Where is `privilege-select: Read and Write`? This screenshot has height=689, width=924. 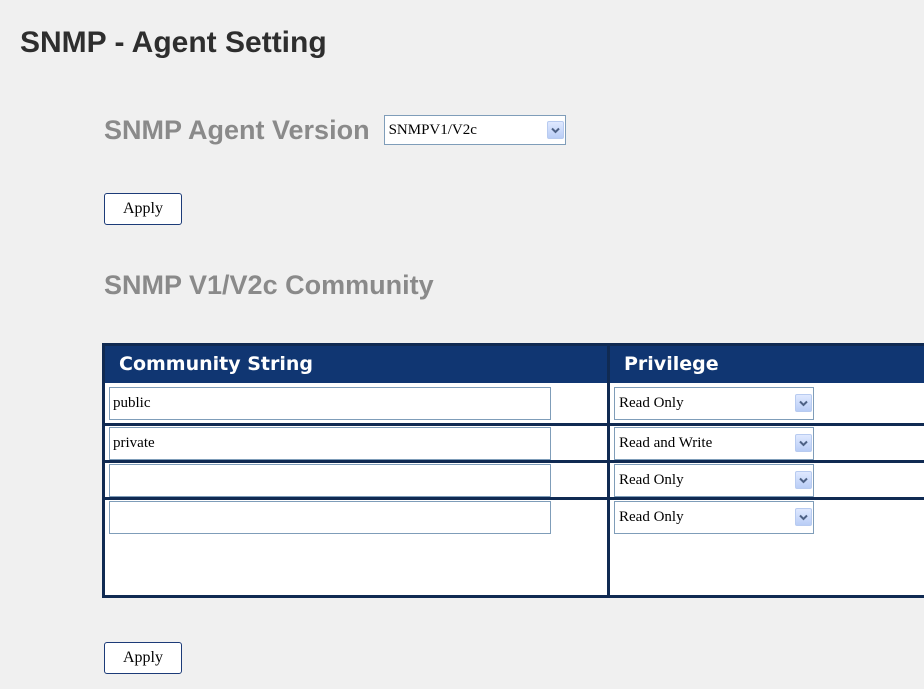
privilege-select: Read and Write is located at coordinates (714, 443).